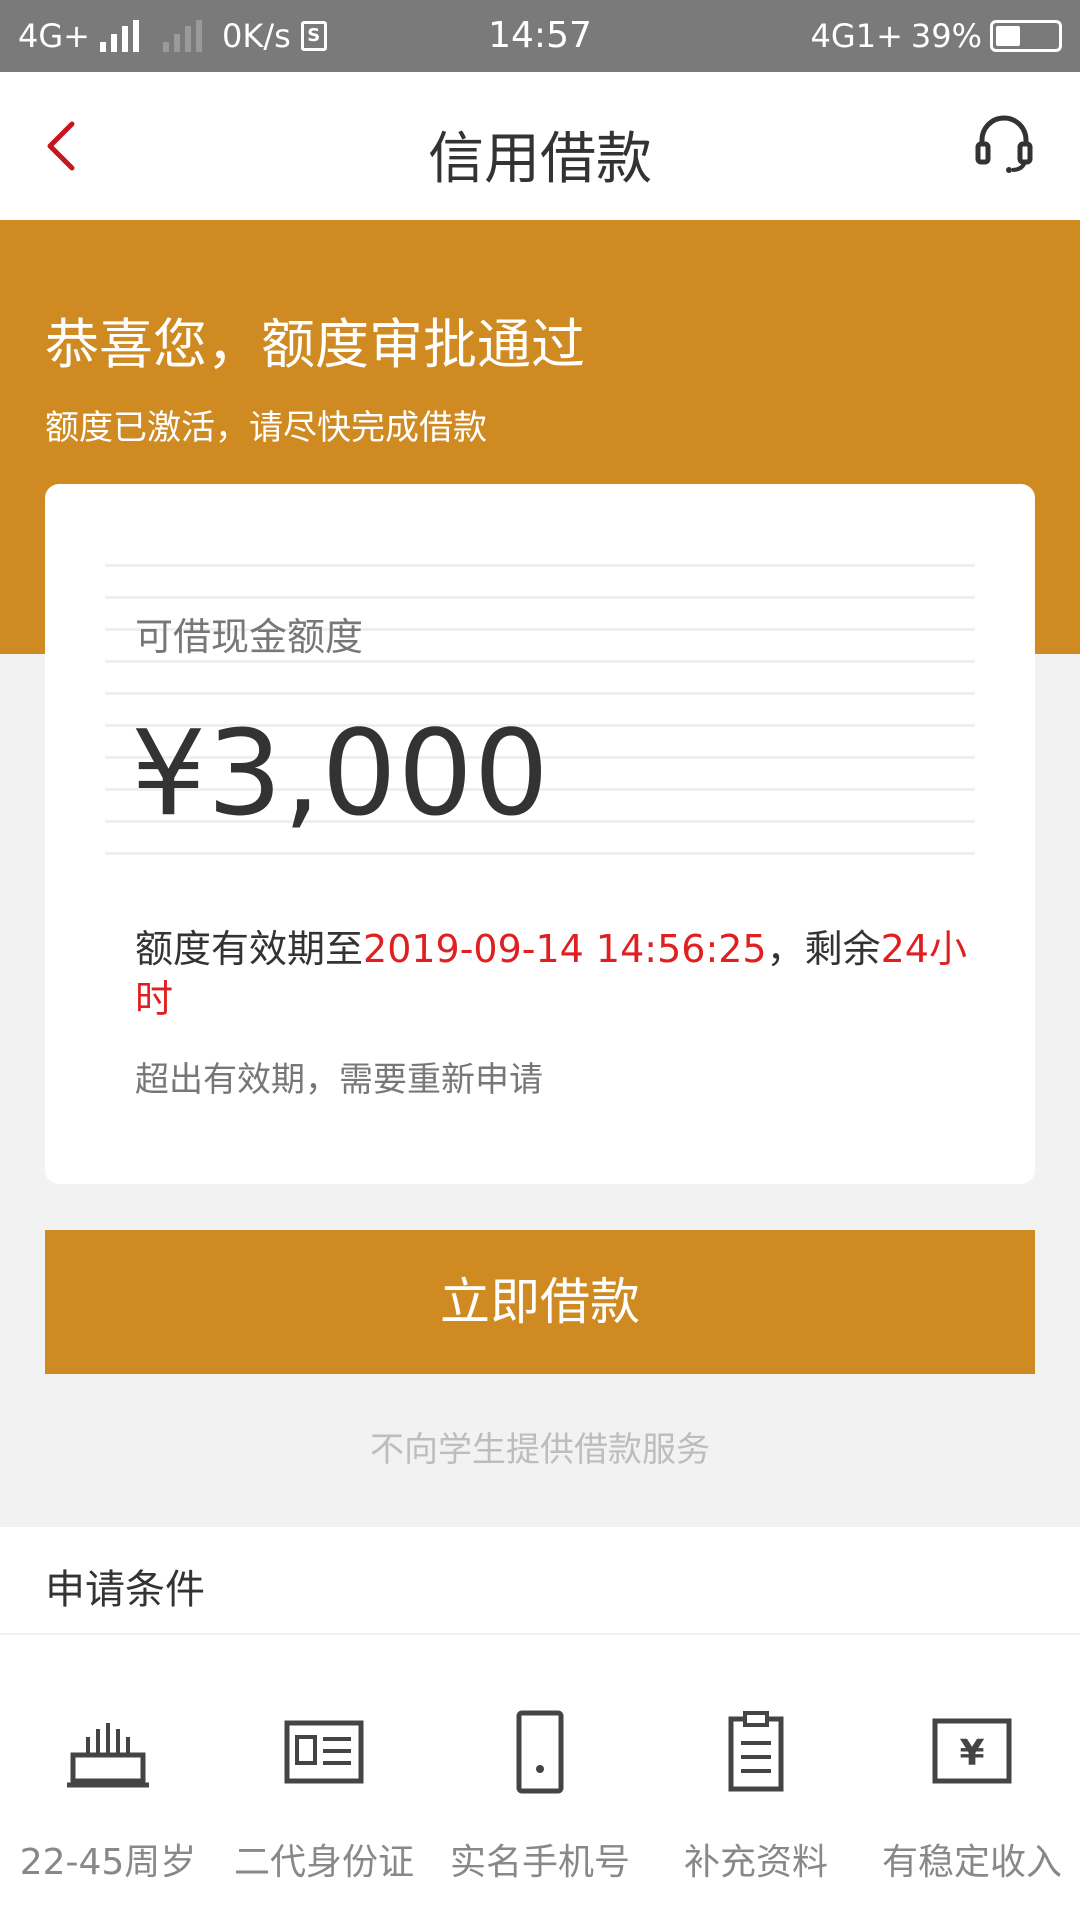  What do you see at coordinates (108, 1796) in the screenshot?
I see `condition-item-age: 22-45周岁` at bounding box center [108, 1796].